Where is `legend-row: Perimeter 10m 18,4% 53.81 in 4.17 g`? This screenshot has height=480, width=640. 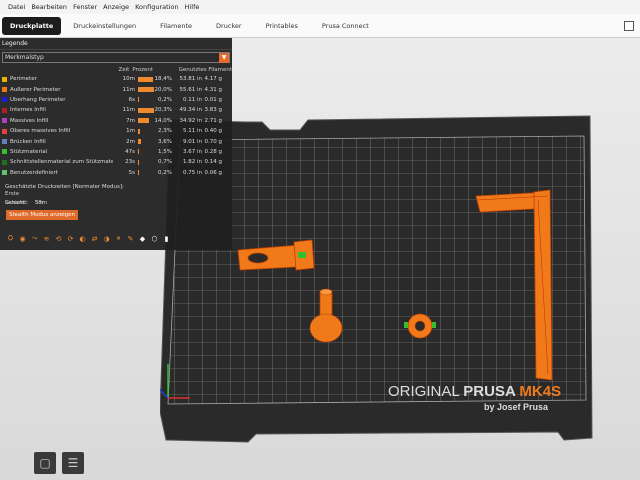 legend-row: Perimeter 10m 18,4% 53.81 in 4.17 g is located at coordinates (116, 79).